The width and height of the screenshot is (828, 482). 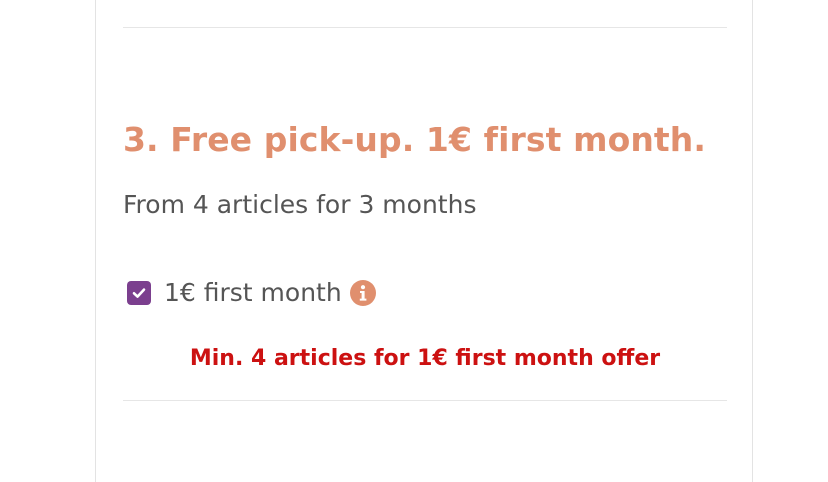 I want to click on minimum-articles-warning: Min. 4 articles for 1€ first month offer, so click(x=425, y=358).